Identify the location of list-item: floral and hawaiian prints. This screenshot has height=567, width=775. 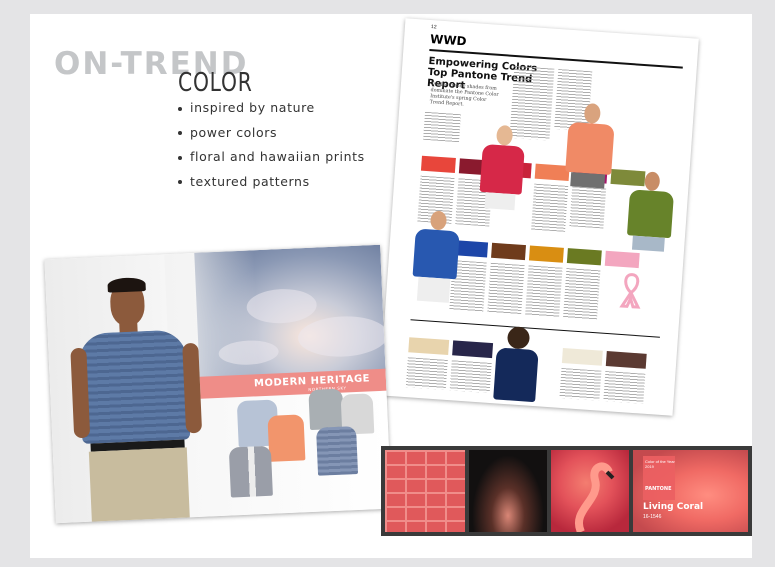
(271, 161).